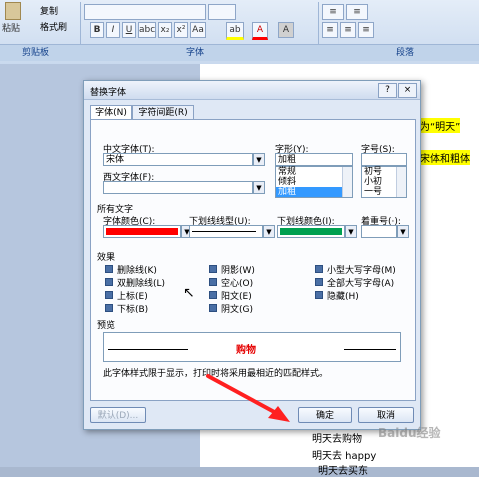 The height and width of the screenshot is (477, 479). Describe the element at coordinates (325, 415) in the screenshot. I see `ok-button: 确定` at that location.